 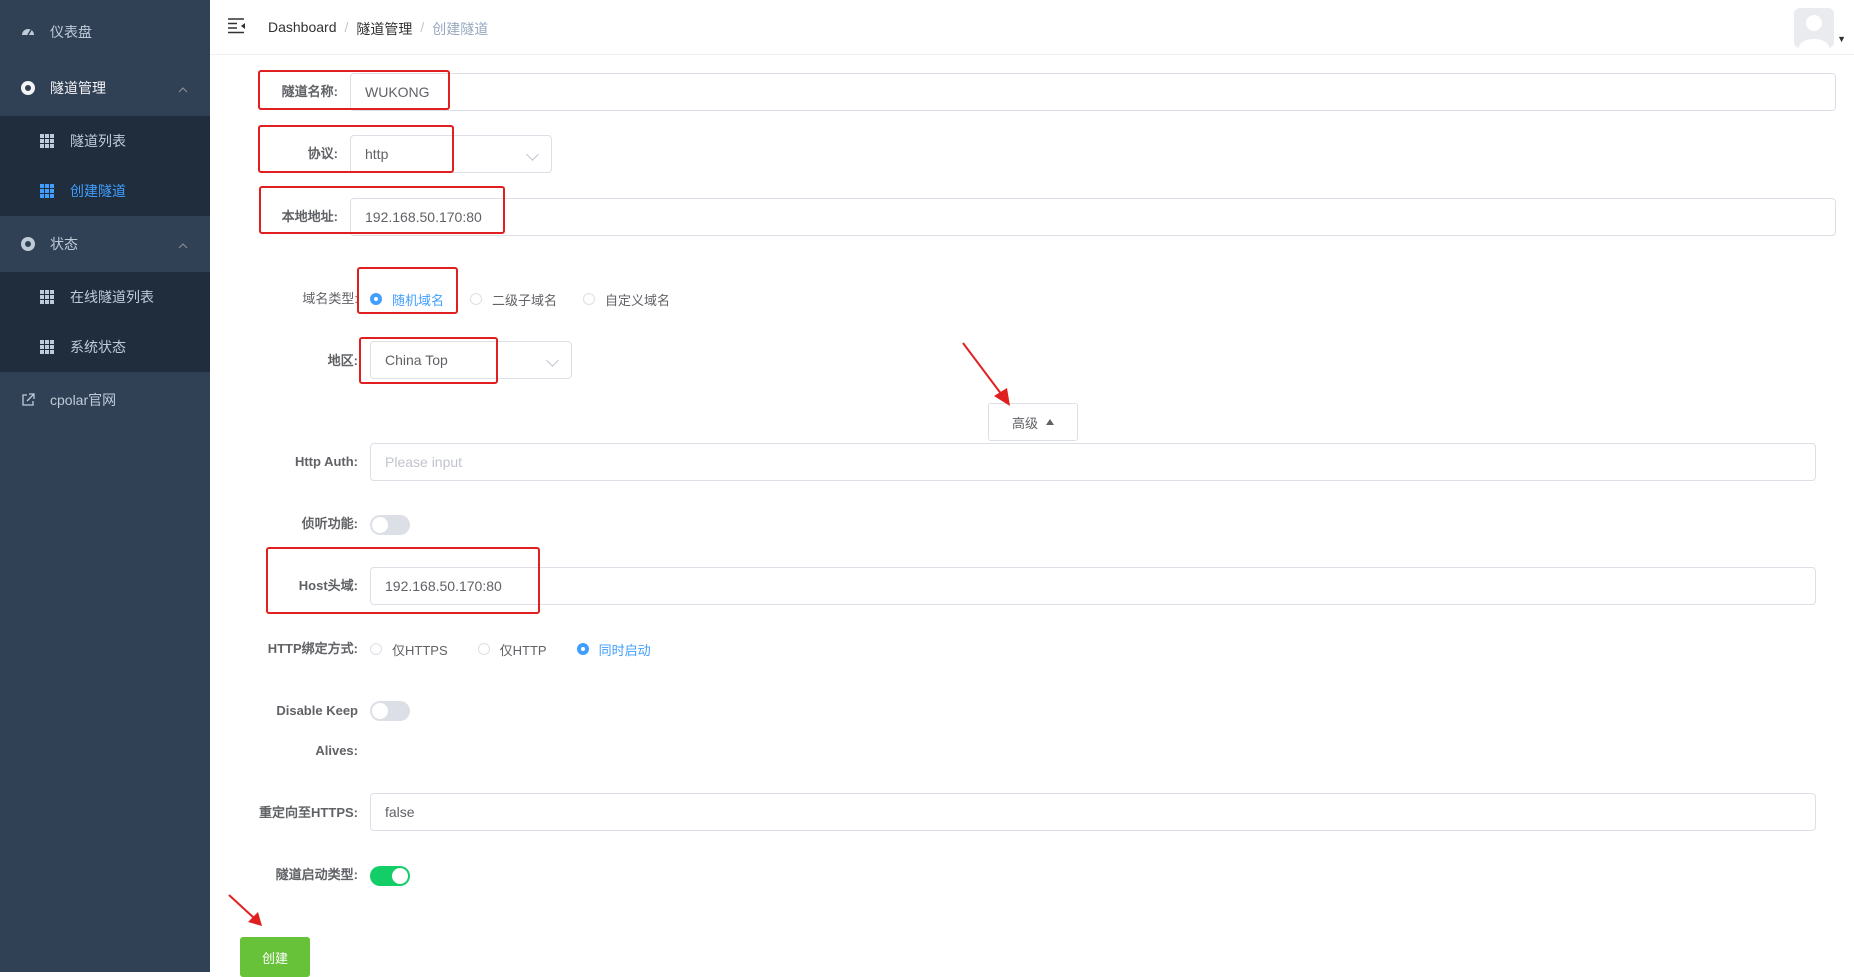 What do you see at coordinates (1050, 422) in the screenshot?
I see `caret-up-icon` at bounding box center [1050, 422].